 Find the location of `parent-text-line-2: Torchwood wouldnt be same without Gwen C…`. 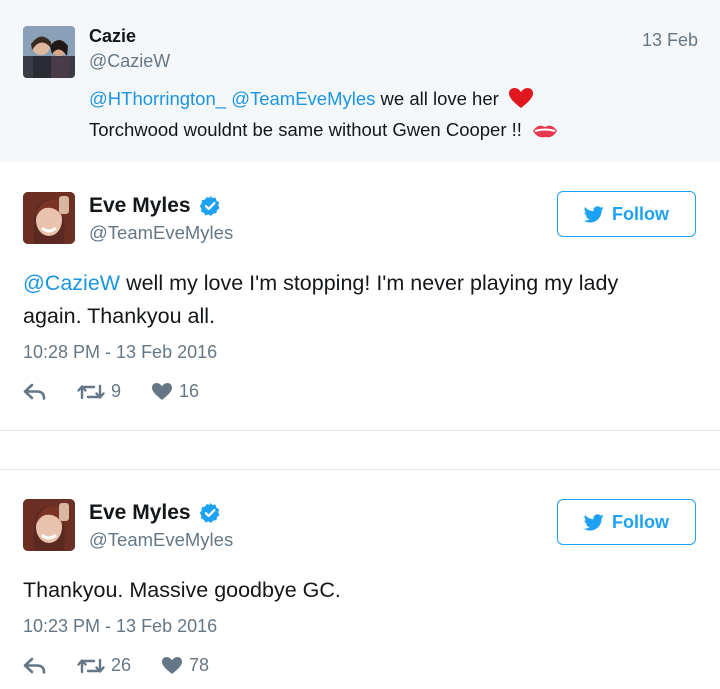

parent-text-line-2: Torchwood wouldnt be same without Gwen C… is located at coordinates (305, 129).